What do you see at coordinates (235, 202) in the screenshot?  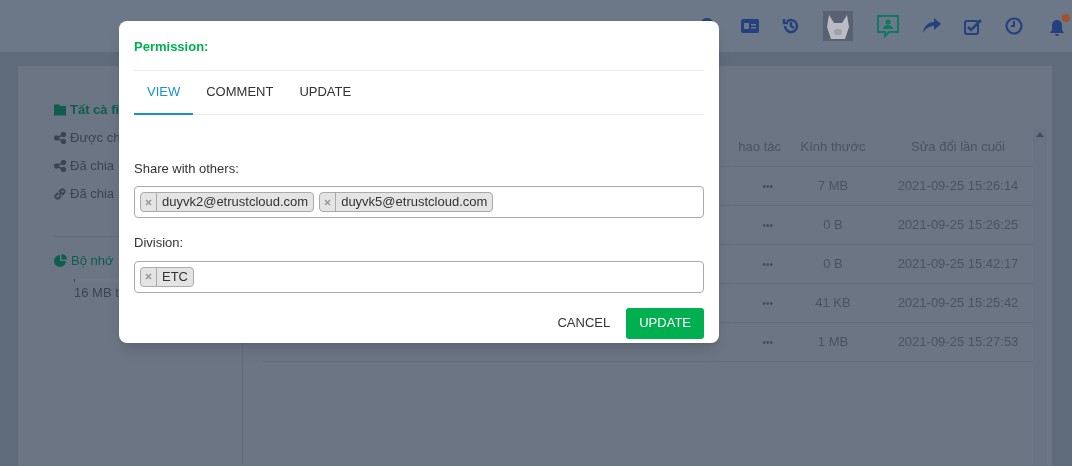 I see `tag-text: duyvk2@etrustcloud.com` at bounding box center [235, 202].